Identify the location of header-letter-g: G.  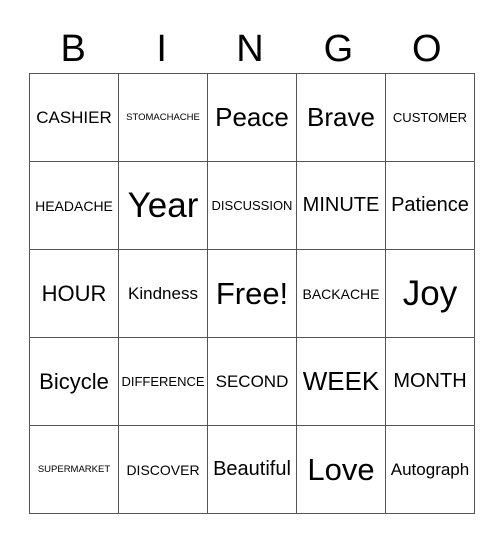
(338, 49).